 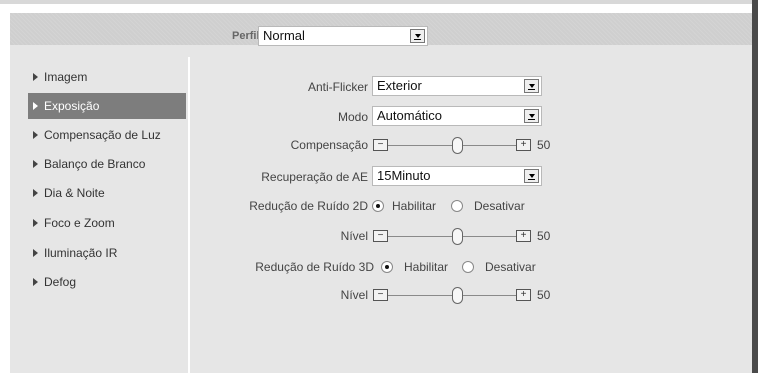 I want to click on reducao-3d-habilitar-label: Habilitar, so click(x=426, y=267).